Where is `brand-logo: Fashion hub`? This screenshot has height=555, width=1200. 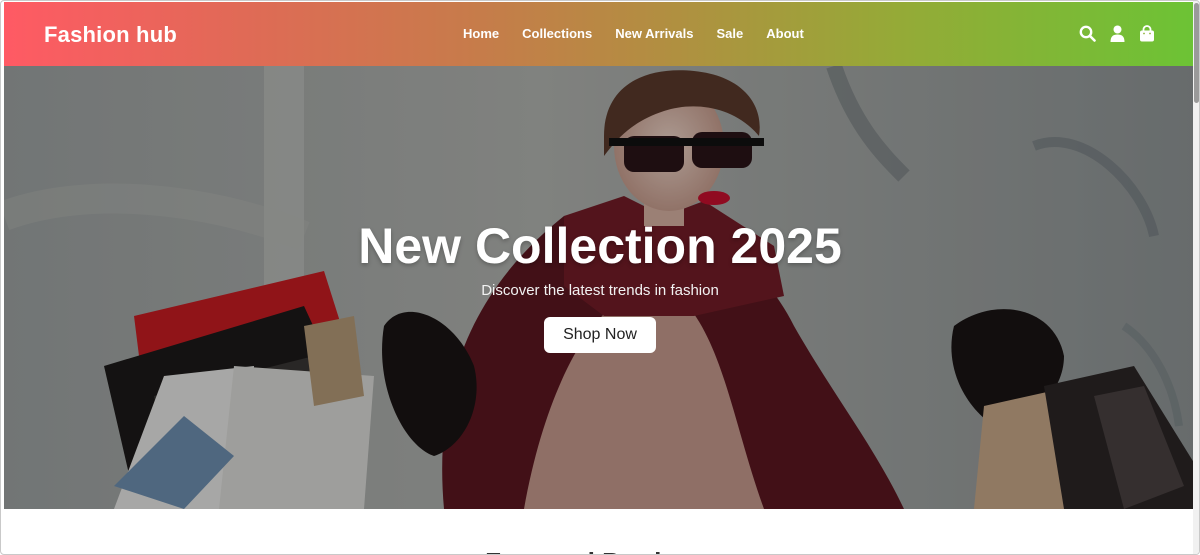
brand-logo: Fashion hub is located at coordinates (110, 35).